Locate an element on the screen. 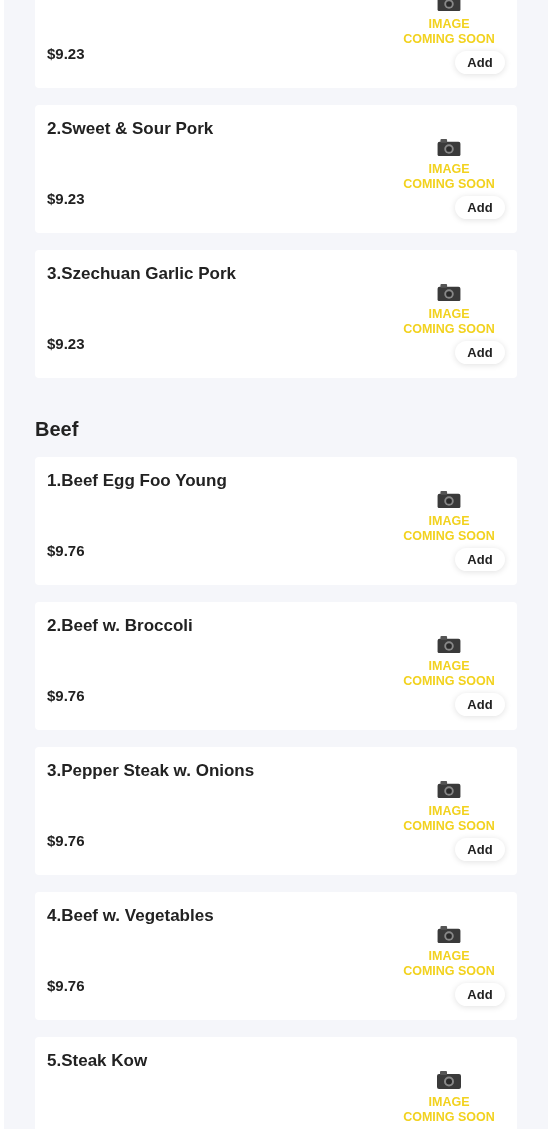  menu-item-card: 5.Steak Kow IMAGE COMING SOON is located at coordinates (276, 1083).